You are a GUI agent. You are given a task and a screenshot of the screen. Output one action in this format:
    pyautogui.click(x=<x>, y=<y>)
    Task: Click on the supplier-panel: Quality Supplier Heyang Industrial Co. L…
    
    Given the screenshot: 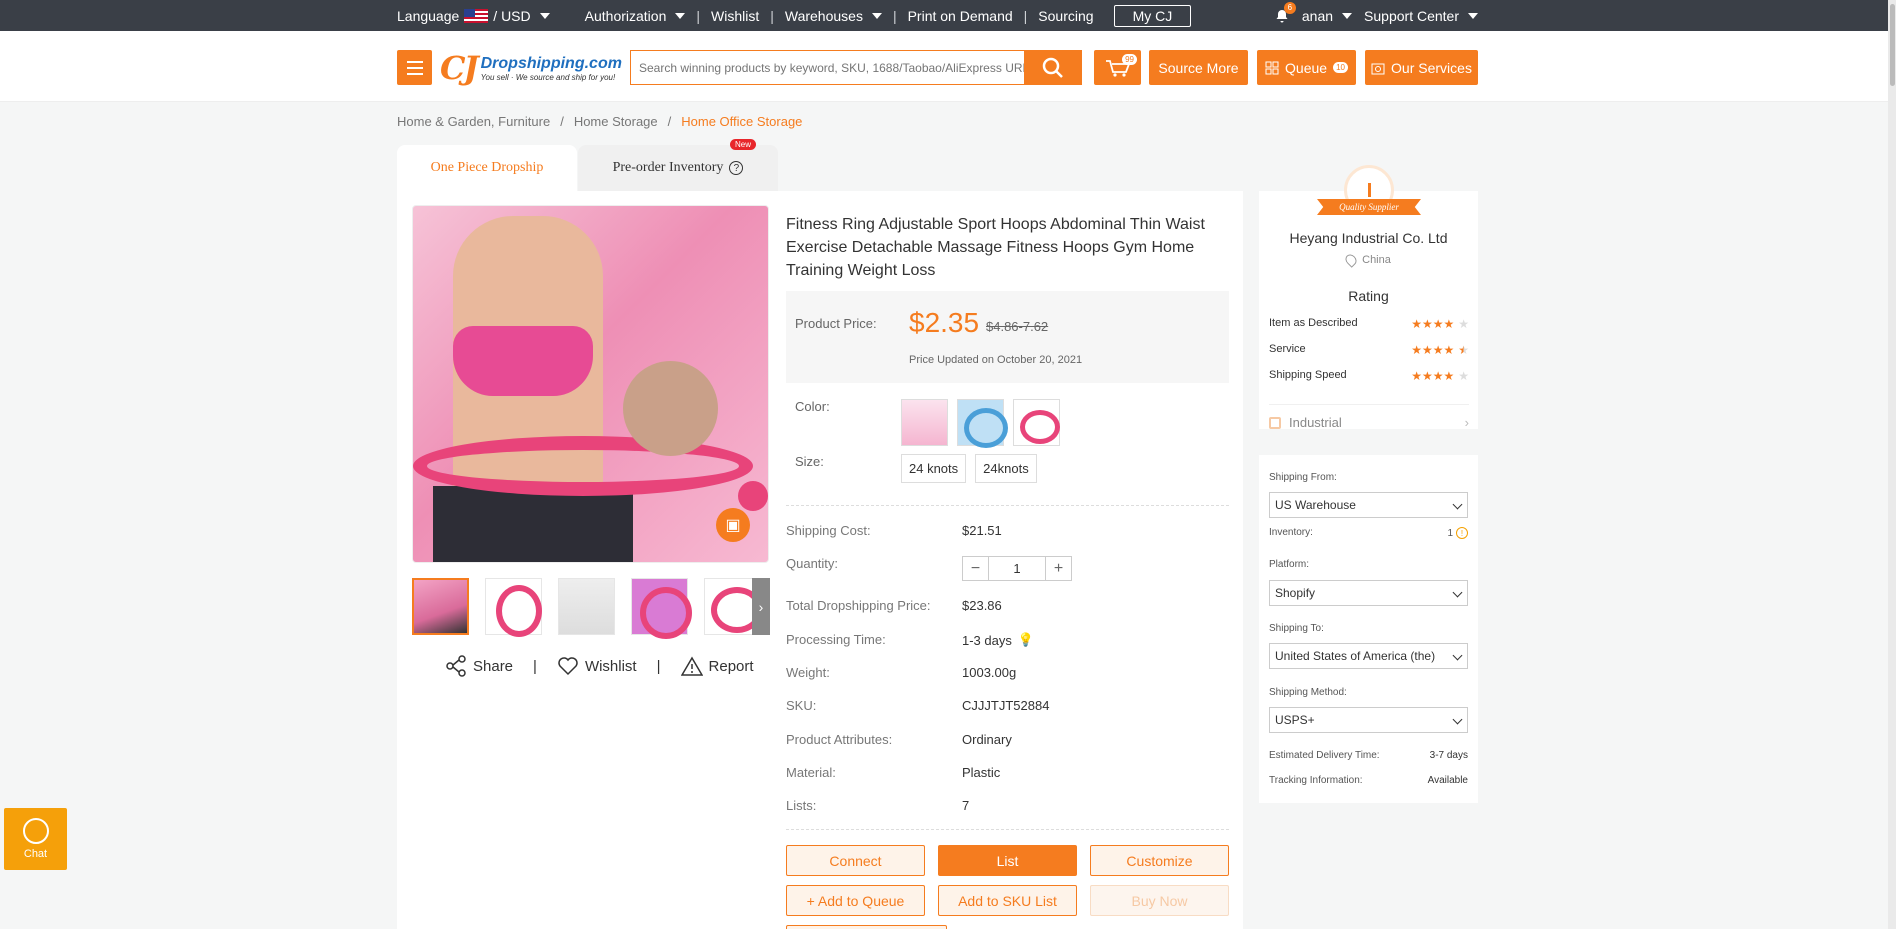 What is the action you would take?
    pyautogui.click(x=1368, y=297)
    